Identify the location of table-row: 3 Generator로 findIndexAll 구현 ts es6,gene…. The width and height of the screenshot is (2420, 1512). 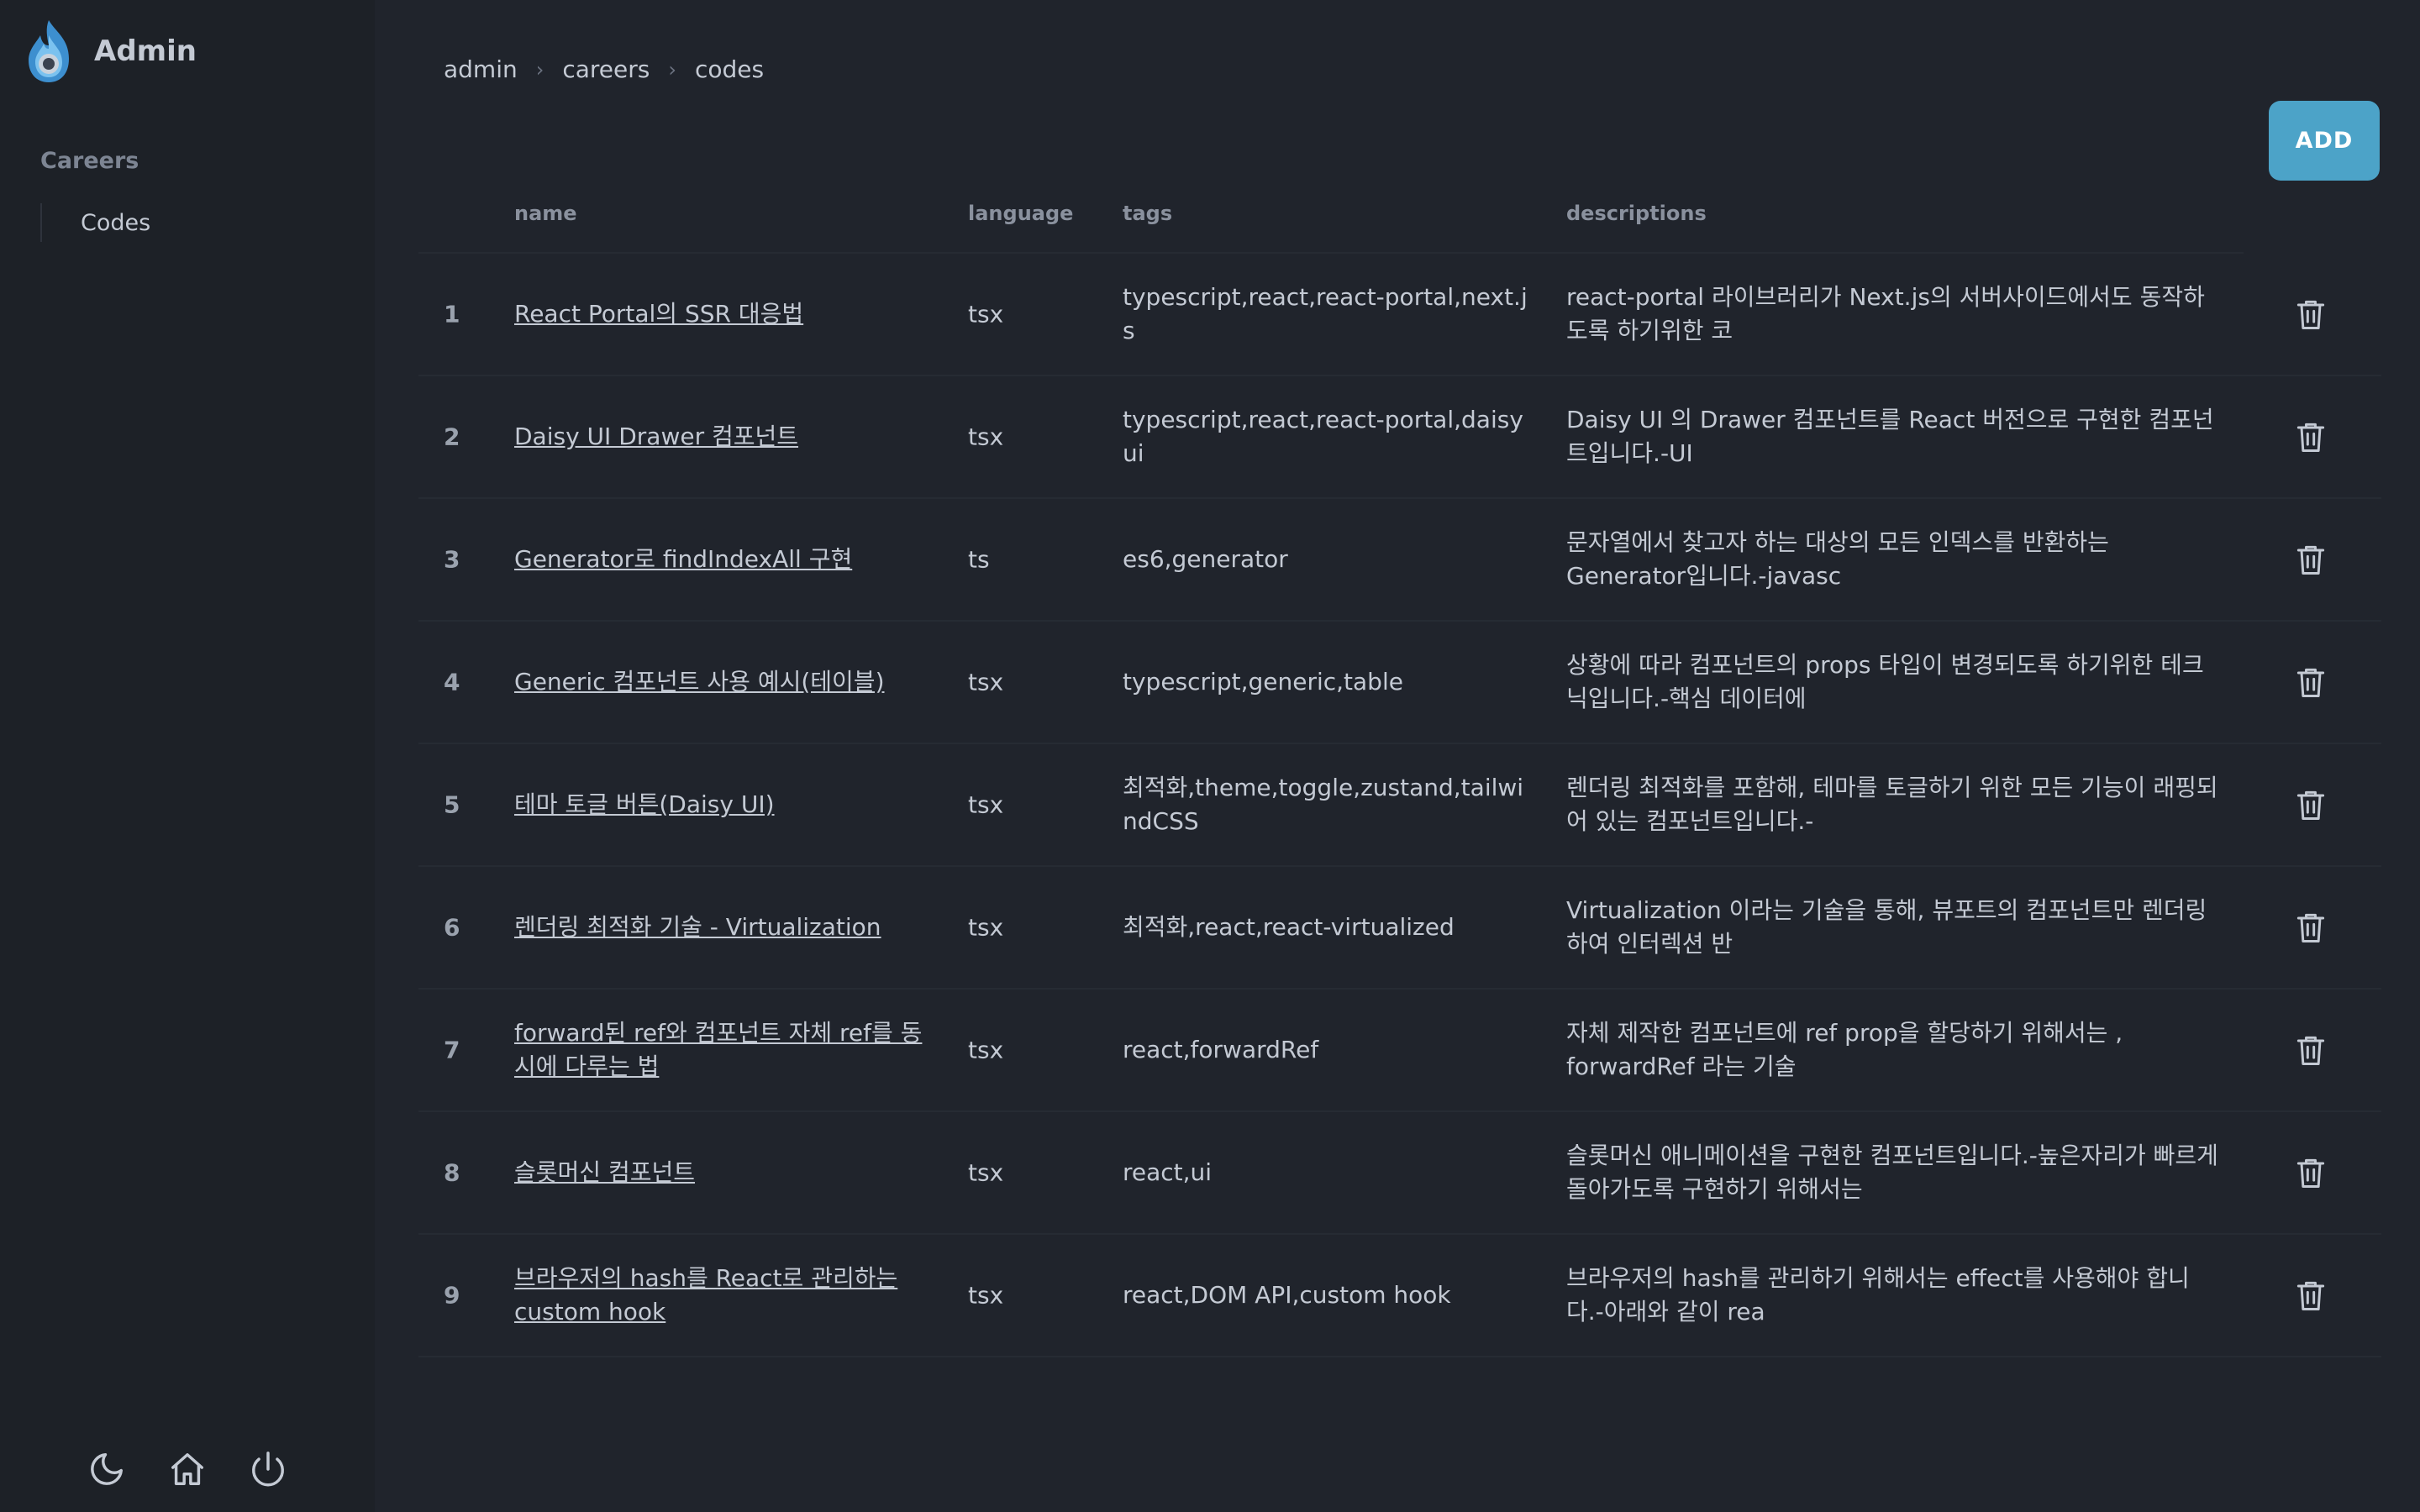
(1399, 560).